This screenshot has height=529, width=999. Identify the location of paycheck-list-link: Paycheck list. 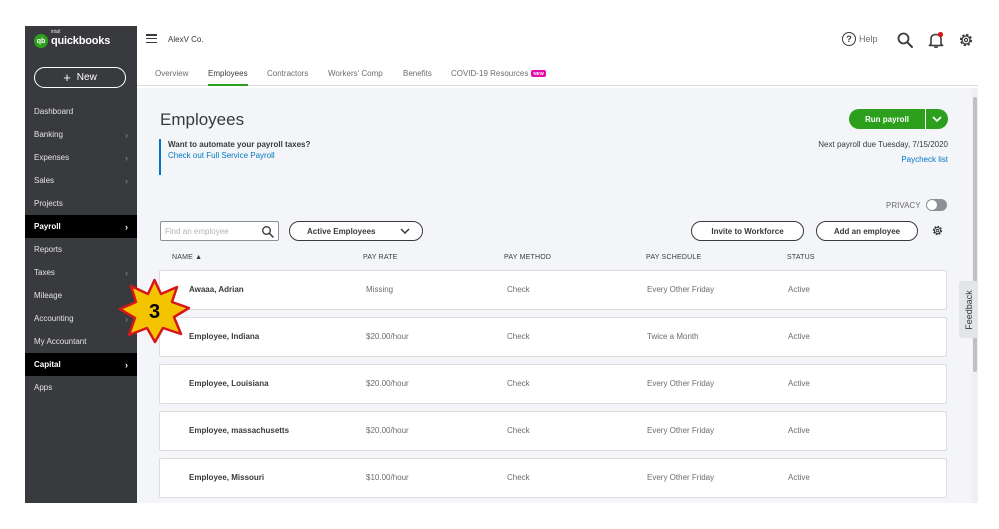
(924, 159).